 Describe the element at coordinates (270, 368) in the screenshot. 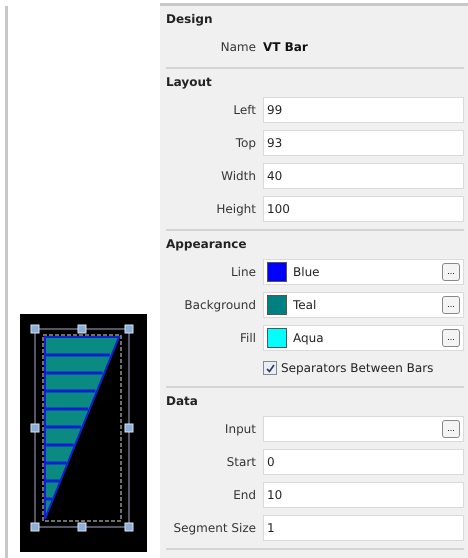

I see `checkbox` at that location.